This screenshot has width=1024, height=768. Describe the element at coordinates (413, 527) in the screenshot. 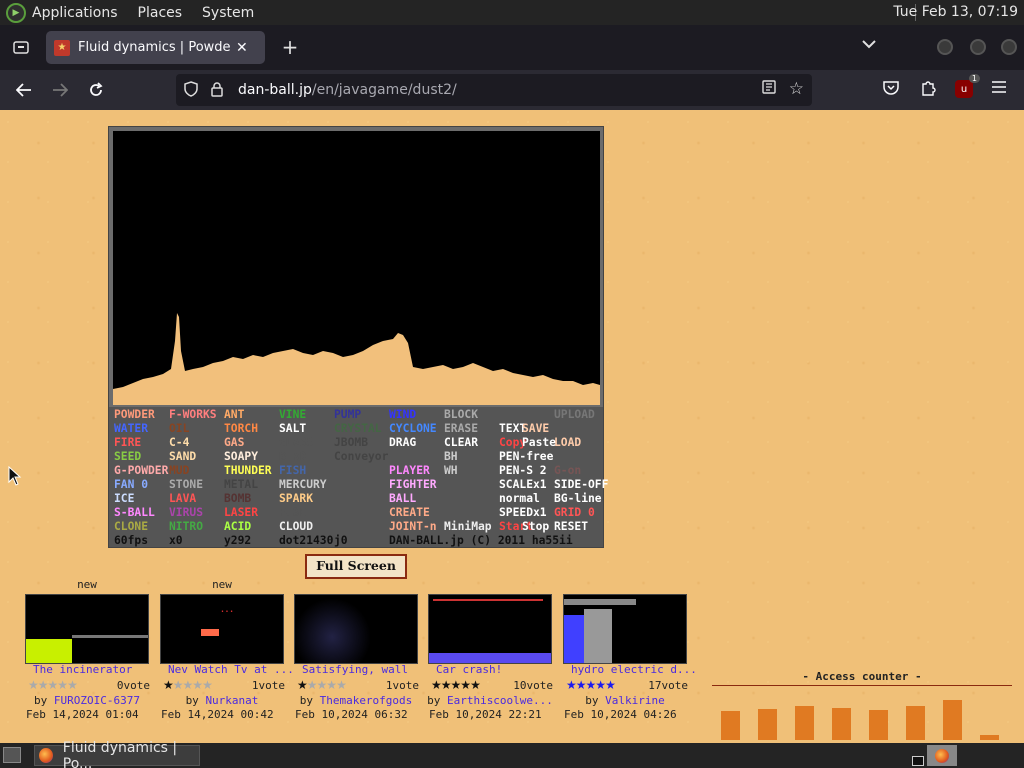

I see `element-button: JOINT-n` at that location.